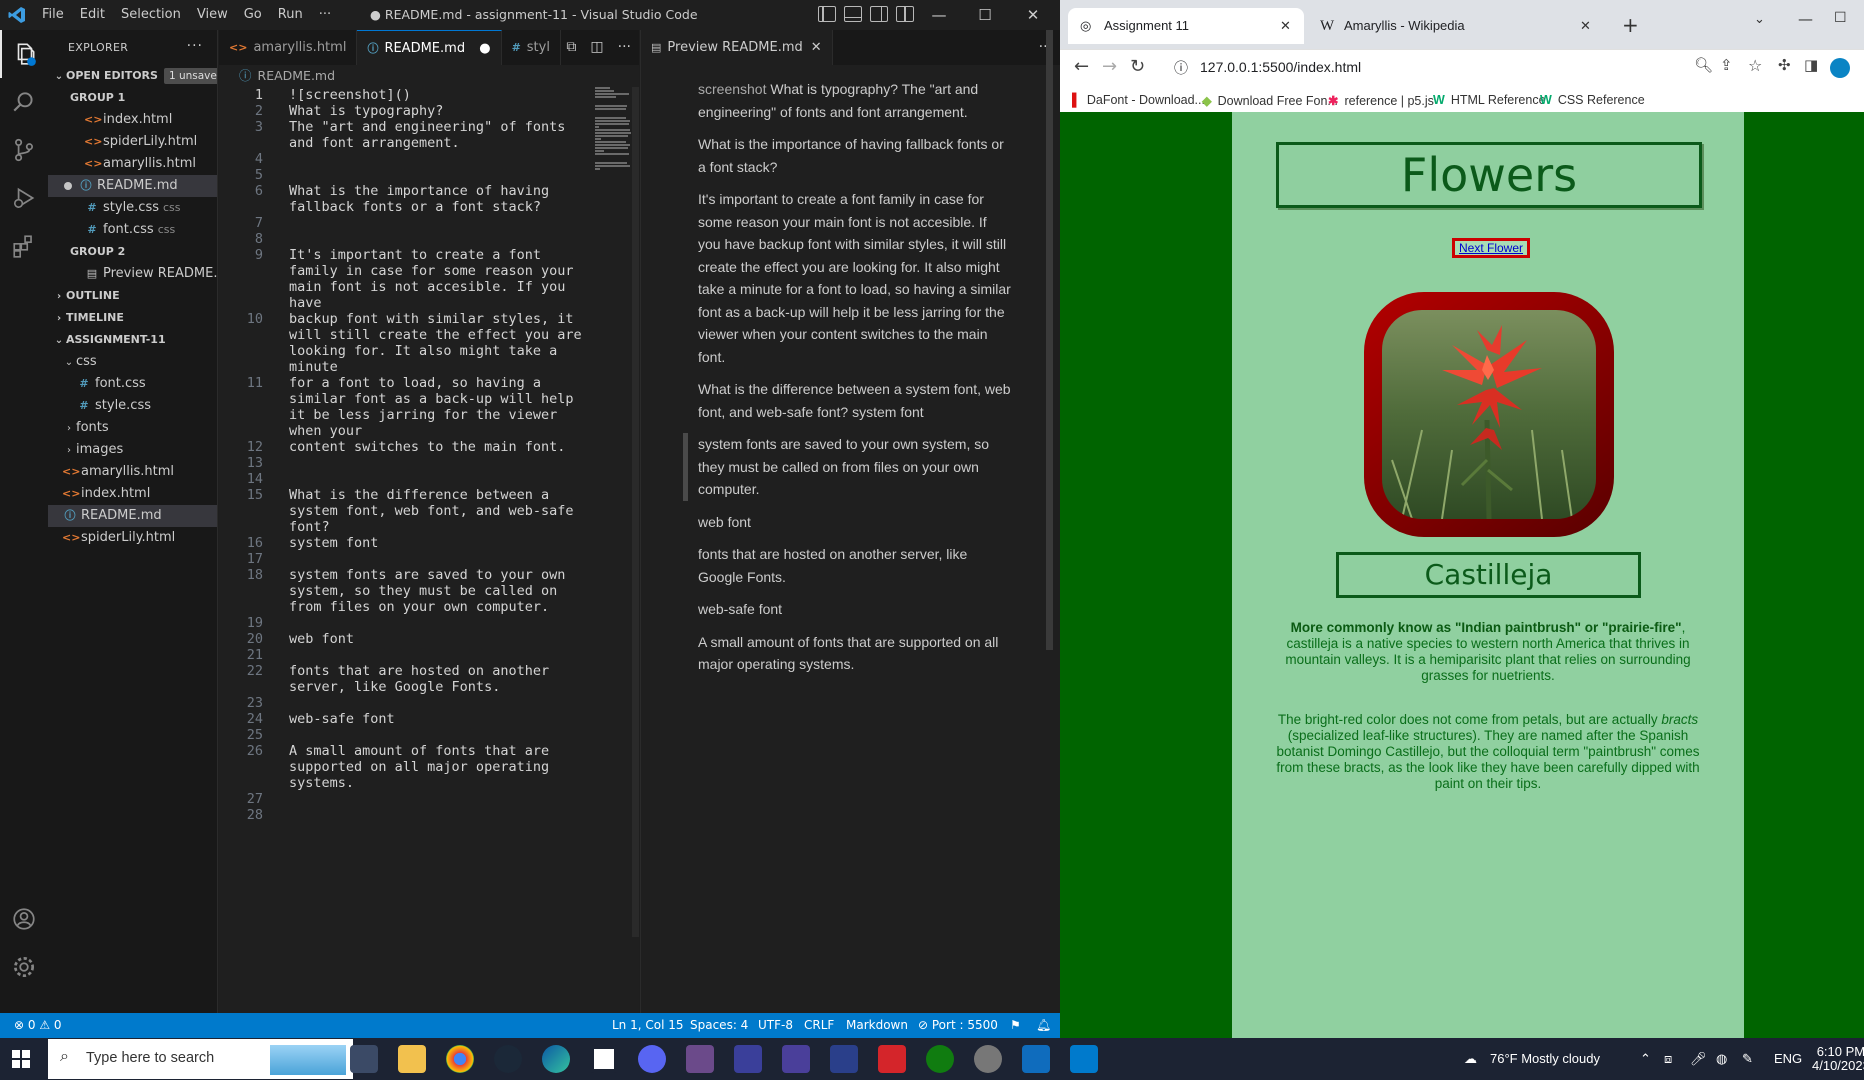 This screenshot has height=1080, width=1864. Describe the element at coordinates (132, 472) in the screenshot. I see `tree-file: <>amaryllis.html` at that location.